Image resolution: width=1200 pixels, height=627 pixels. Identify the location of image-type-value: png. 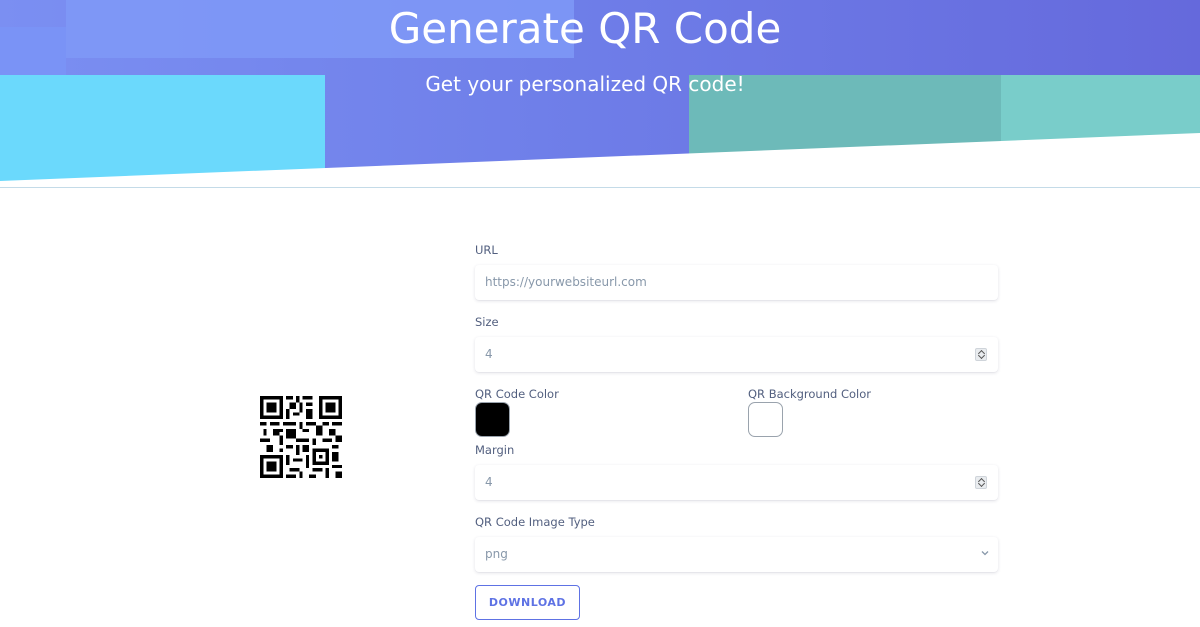
(496, 554).